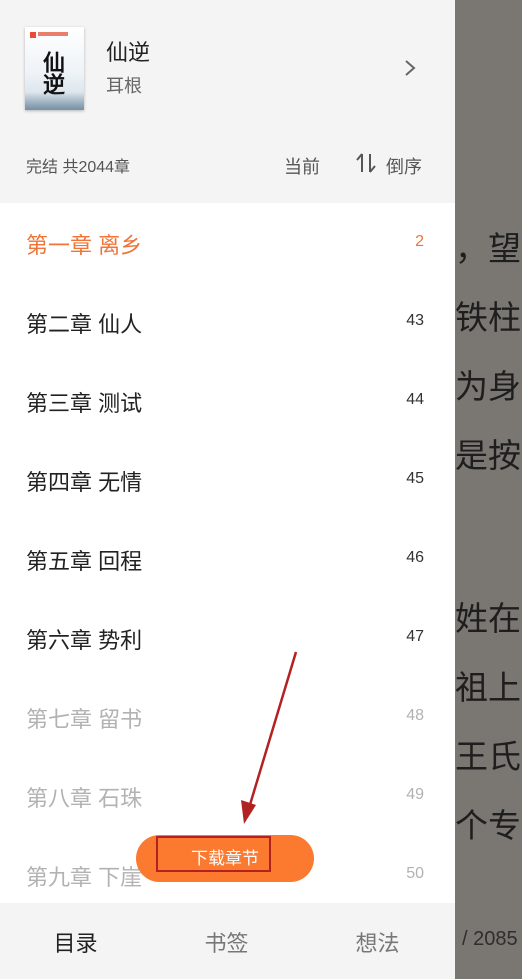 This screenshot has width=522, height=979. I want to click on chapter-title: 第七章 留书, so click(84, 719).